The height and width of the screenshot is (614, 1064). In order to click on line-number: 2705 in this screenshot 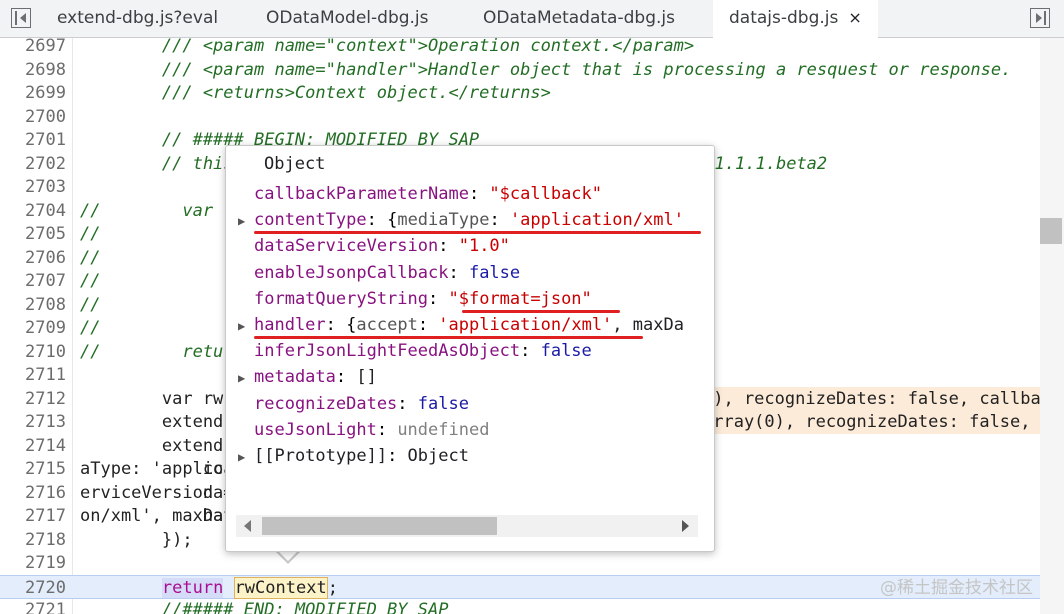, I will do `click(33, 234)`.